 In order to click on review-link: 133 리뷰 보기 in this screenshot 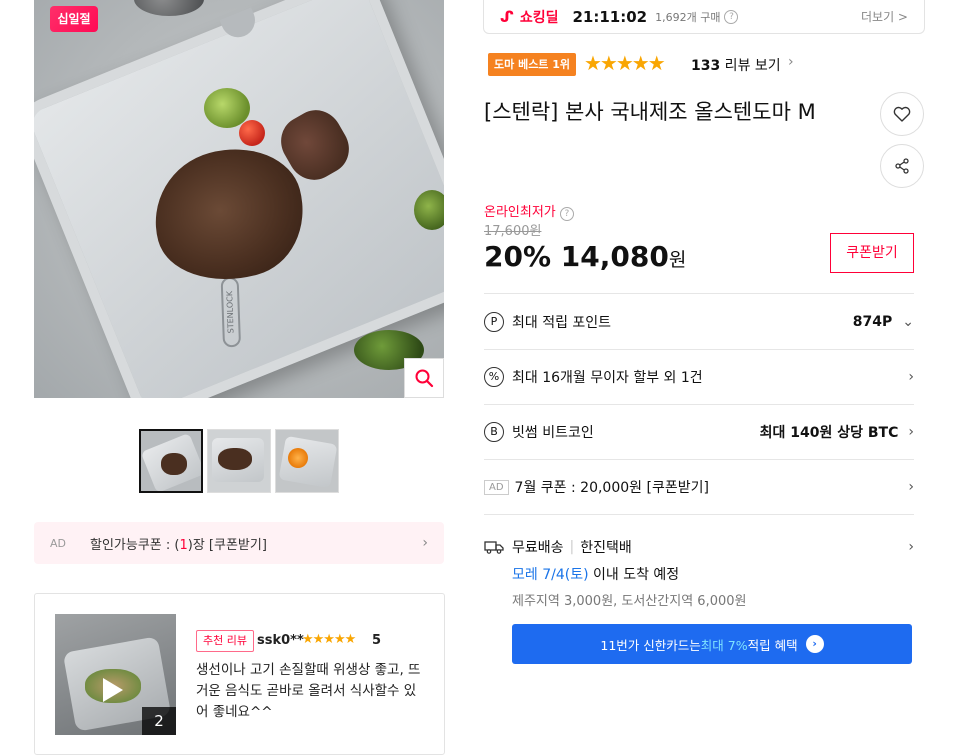, I will do `click(736, 65)`.